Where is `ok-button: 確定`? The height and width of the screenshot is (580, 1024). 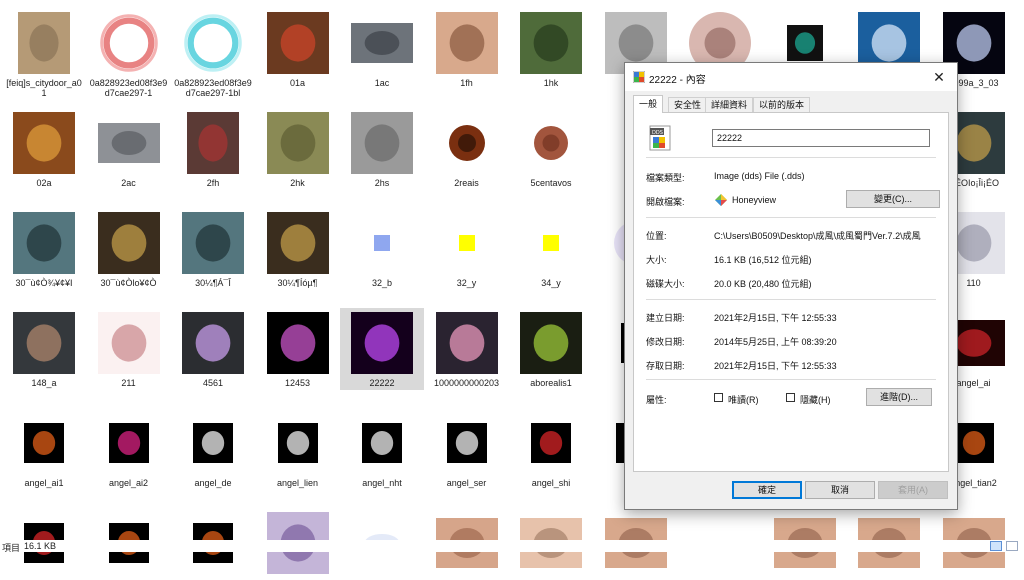
ok-button: 確定 is located at coordinates (767, 490).